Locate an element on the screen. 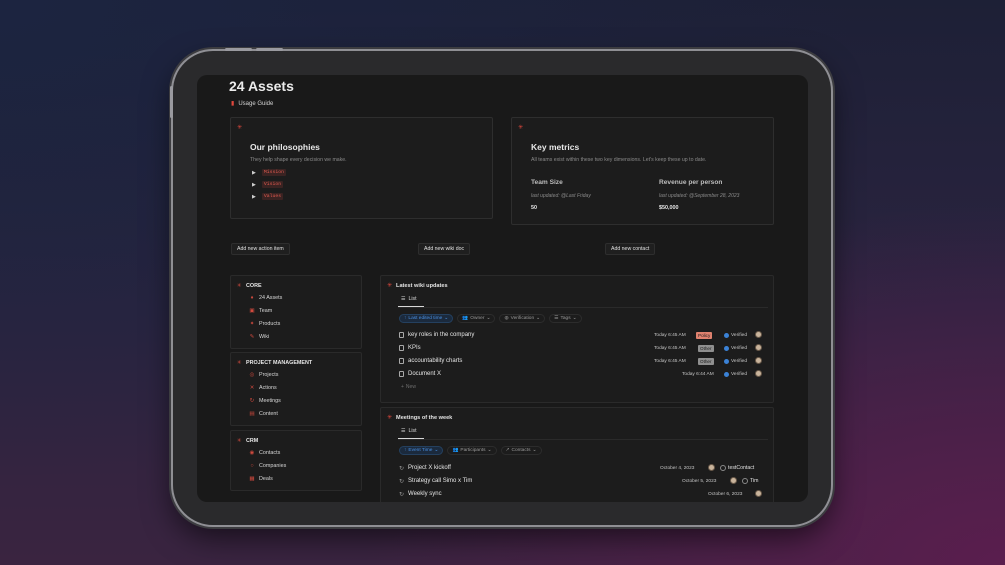 Image resolution: width=1005 pixels, height=565 pixels. filter-verification: ◍ Verification ⌄ is located at coordinates (522, 318).